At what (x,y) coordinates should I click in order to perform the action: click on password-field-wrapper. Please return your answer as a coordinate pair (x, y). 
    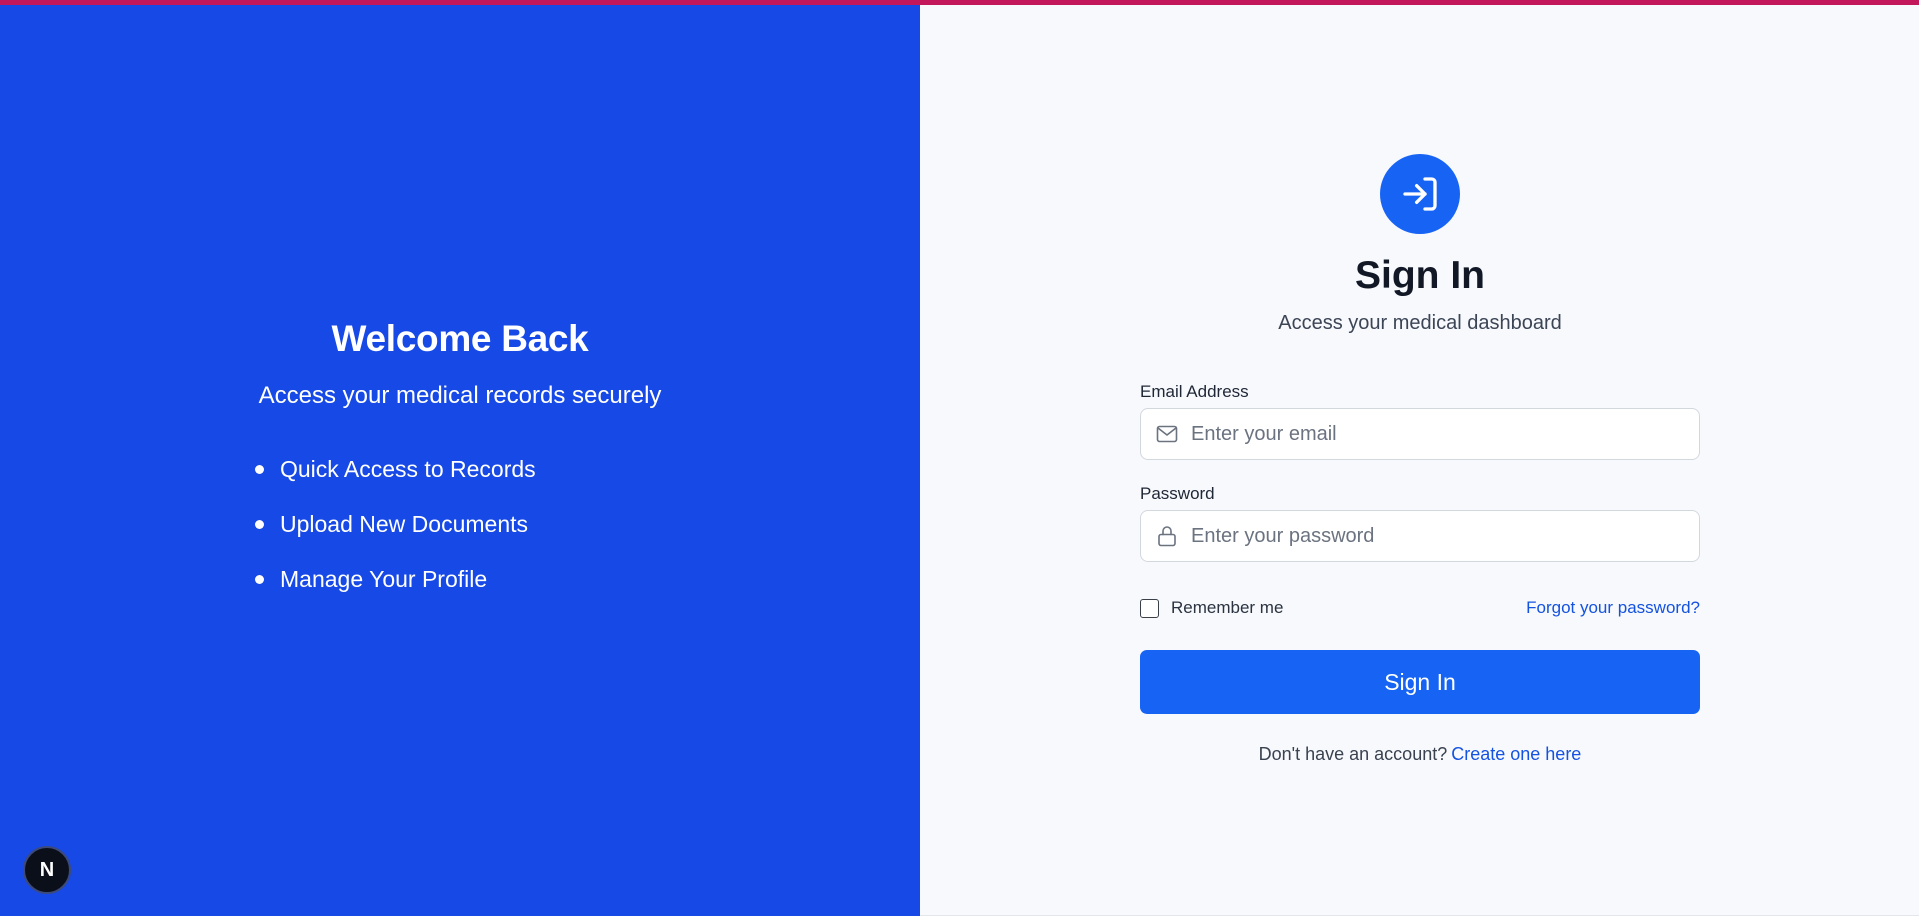
    Looking at the image, I should click on (1420, 536).